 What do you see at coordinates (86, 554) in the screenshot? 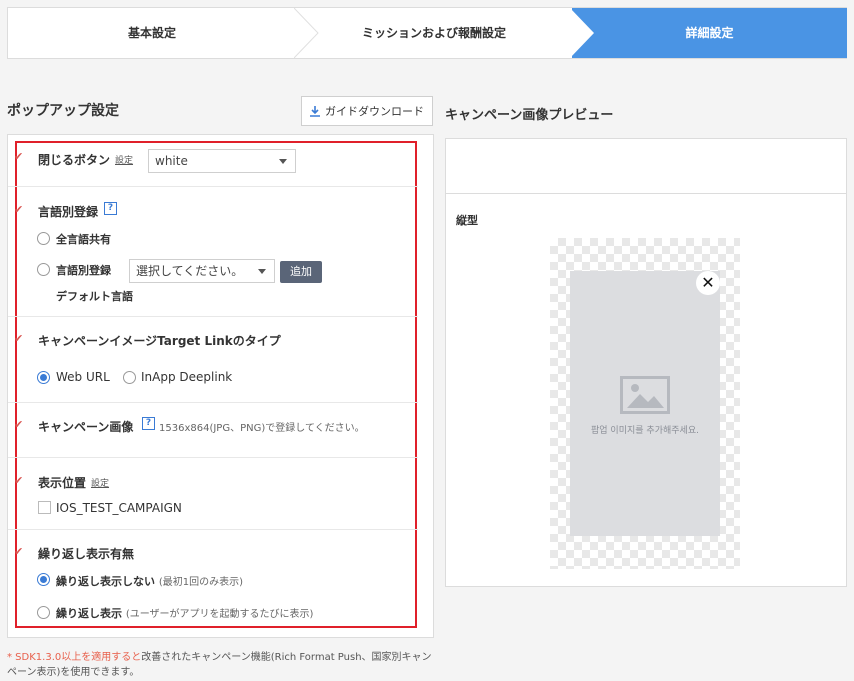
I see `repeat-display-label: 繰り返し表示有無` at bounding box center [86, 554].